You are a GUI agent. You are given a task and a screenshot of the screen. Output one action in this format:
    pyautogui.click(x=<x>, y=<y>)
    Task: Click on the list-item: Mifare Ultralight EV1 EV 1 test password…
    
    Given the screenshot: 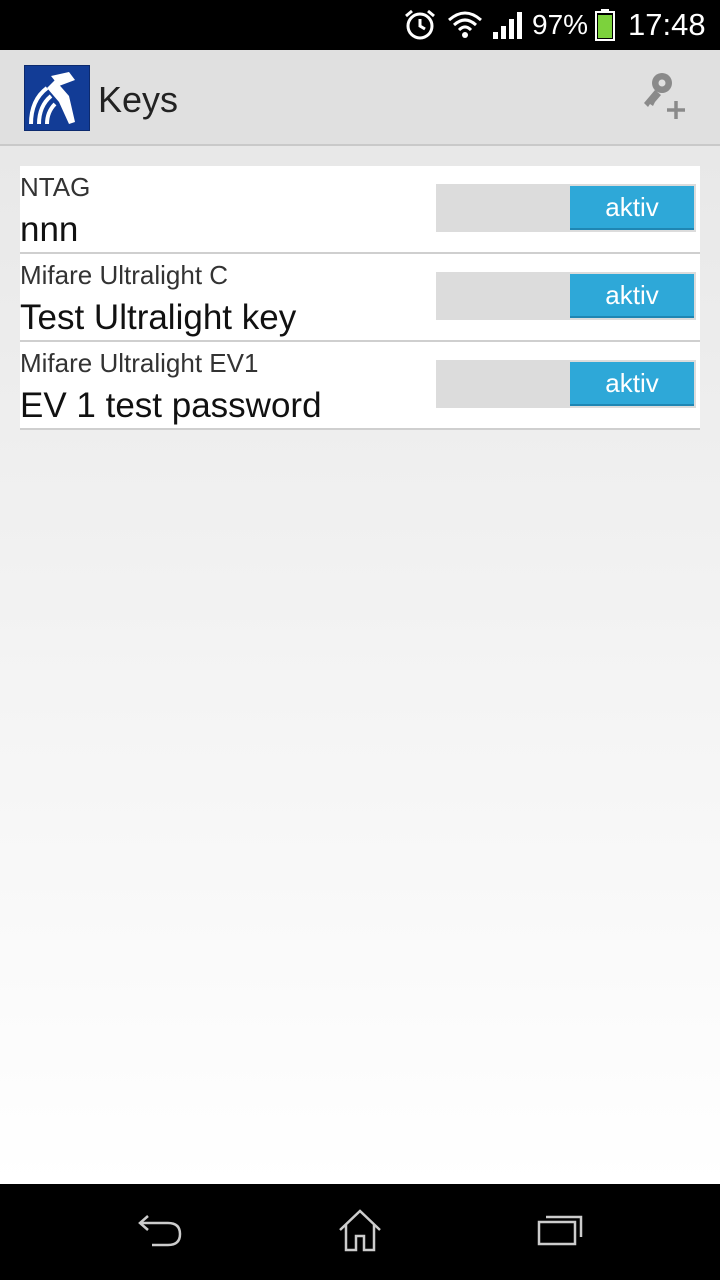 What is the action you would take?
    pyautogui.click(x=360, y=386)
    